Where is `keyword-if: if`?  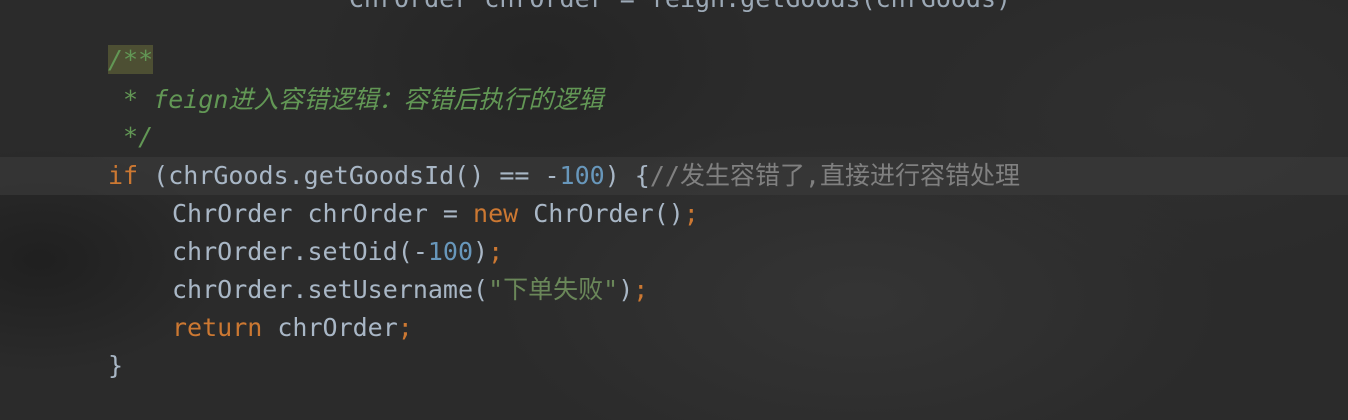
keyword-if: if is located at coordinates (123, 175).